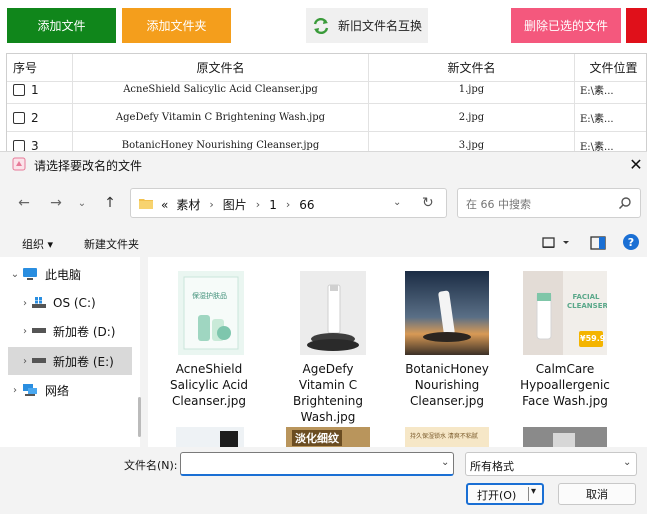  Describe the element at coordinates (305, 464) in the screenshot. I see `filename-input` at that location.